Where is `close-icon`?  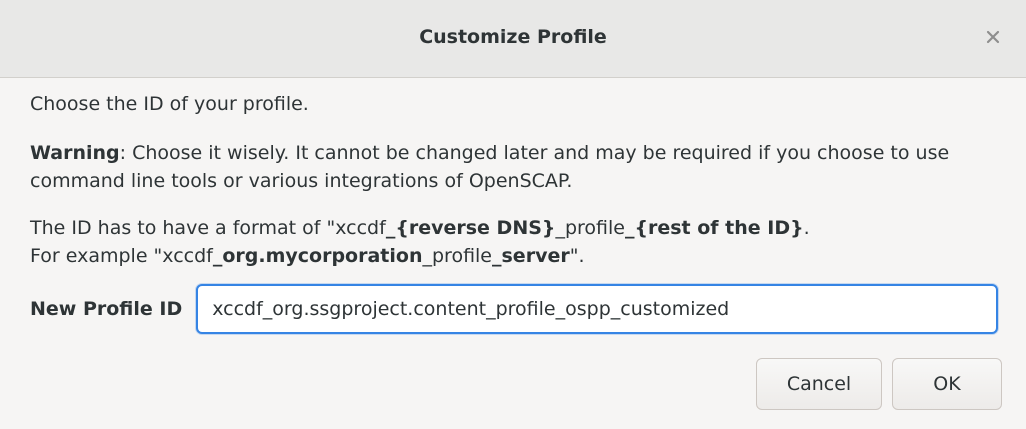
close-icon is located at coordinates (993, 37).